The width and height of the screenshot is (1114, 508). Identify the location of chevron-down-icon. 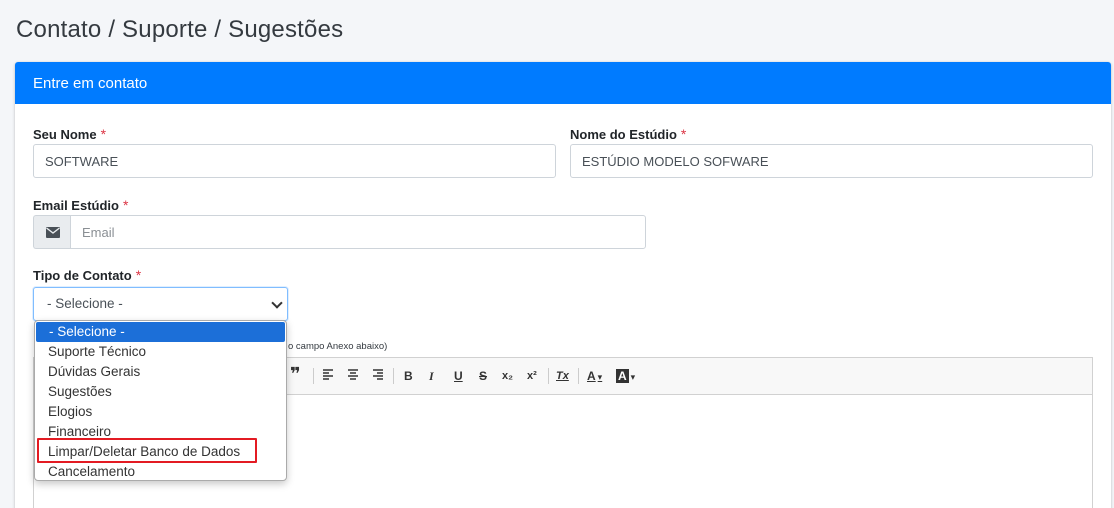
(277, 303).